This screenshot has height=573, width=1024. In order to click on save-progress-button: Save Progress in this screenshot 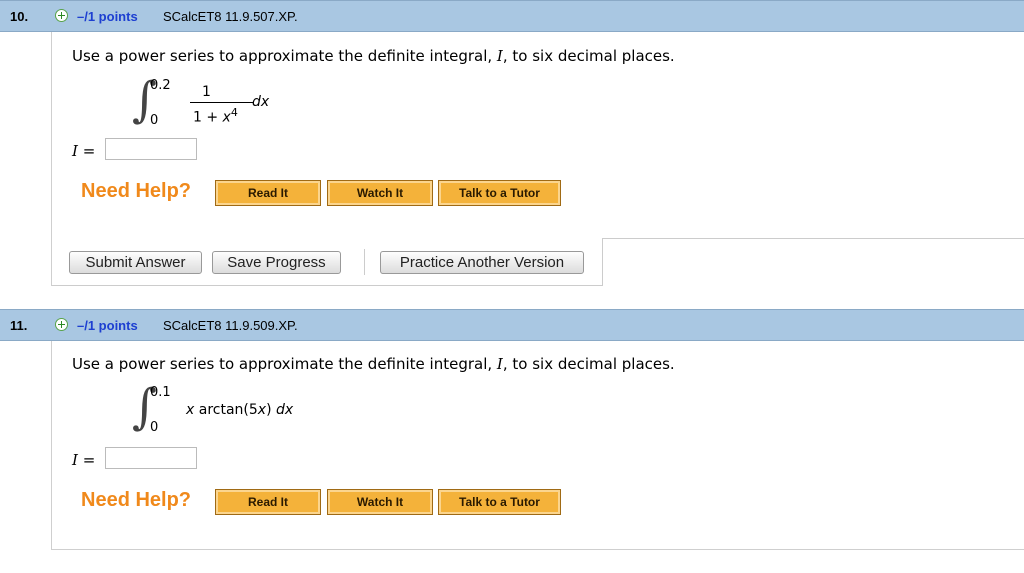, I will do `click(276, 262)`.